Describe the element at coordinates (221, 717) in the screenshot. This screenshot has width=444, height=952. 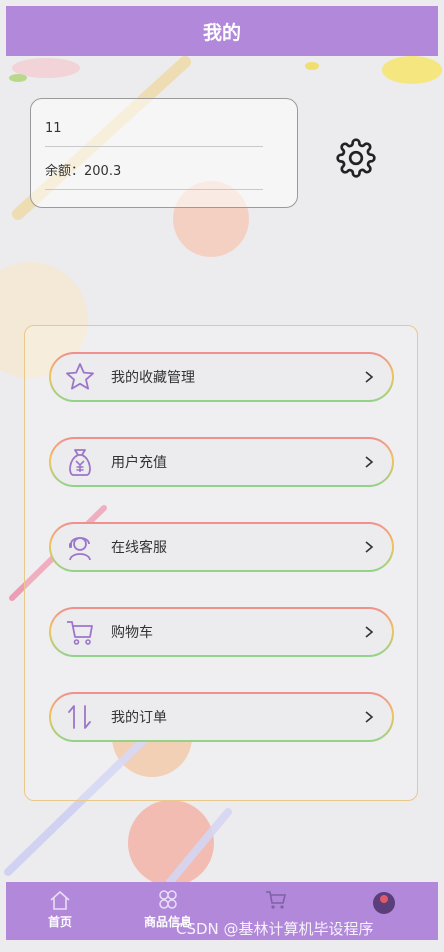
I see `menu-item-orders: 我的订单` at that location.